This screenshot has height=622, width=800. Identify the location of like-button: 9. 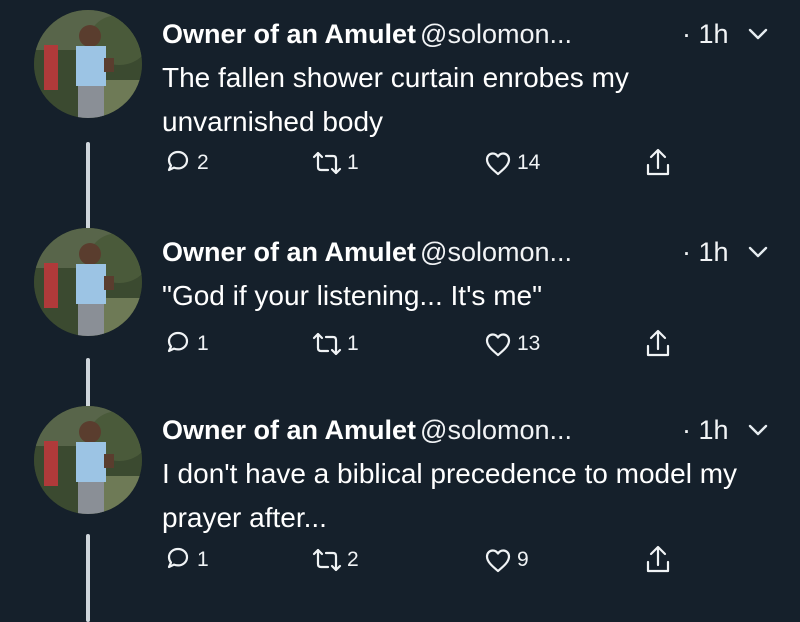
(505, 560).